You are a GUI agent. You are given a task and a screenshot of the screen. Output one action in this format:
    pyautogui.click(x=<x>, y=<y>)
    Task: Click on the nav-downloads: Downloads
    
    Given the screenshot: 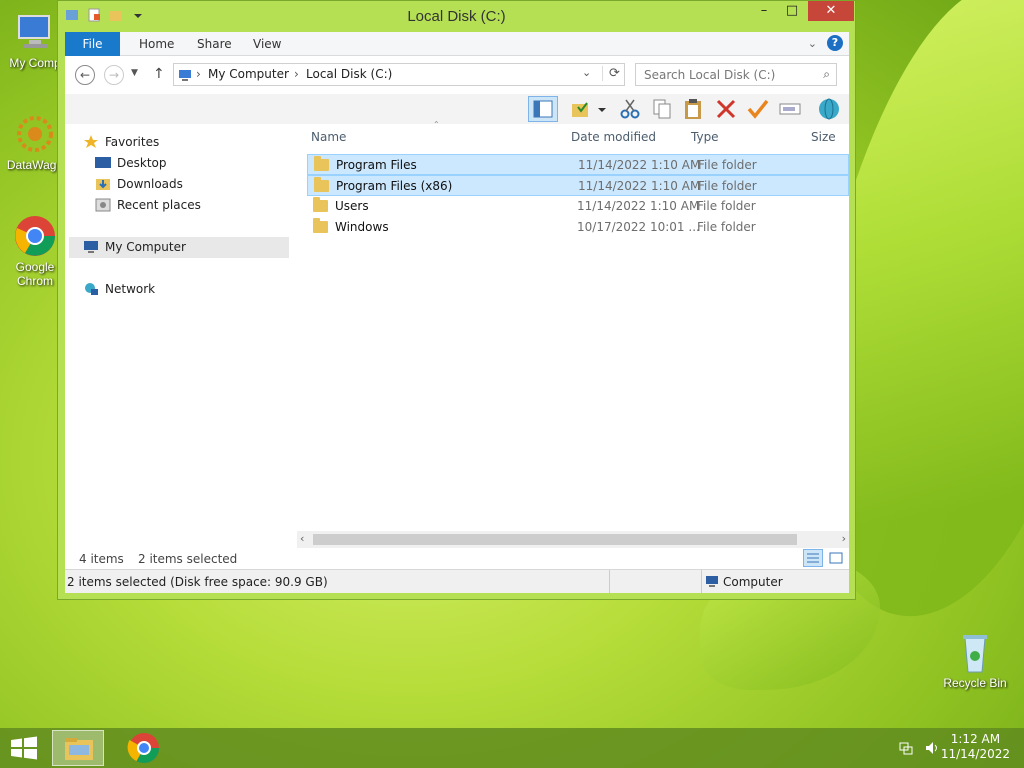 What is the action you would take?
    pyautogui.click(x=139, y=184)
    